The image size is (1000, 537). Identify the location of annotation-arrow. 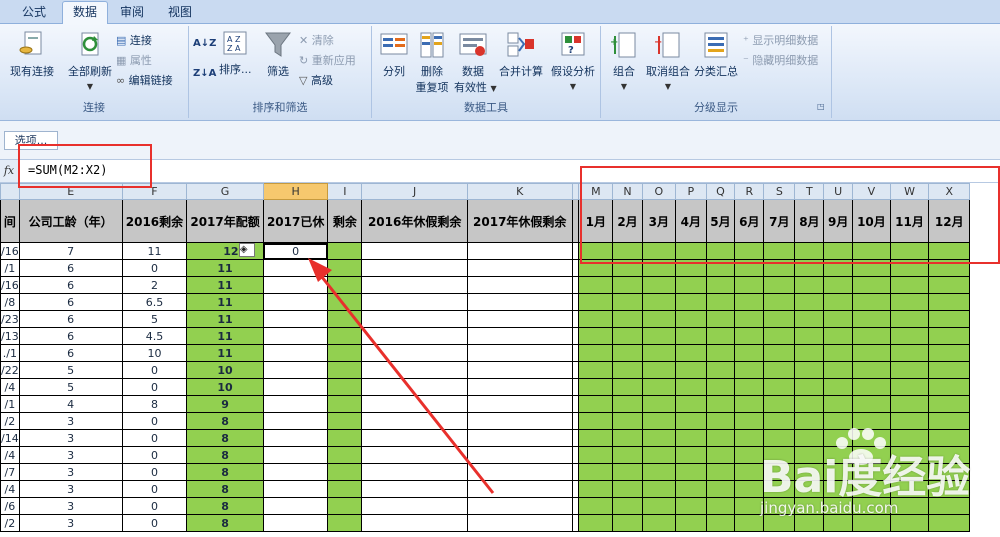
(401, 376).